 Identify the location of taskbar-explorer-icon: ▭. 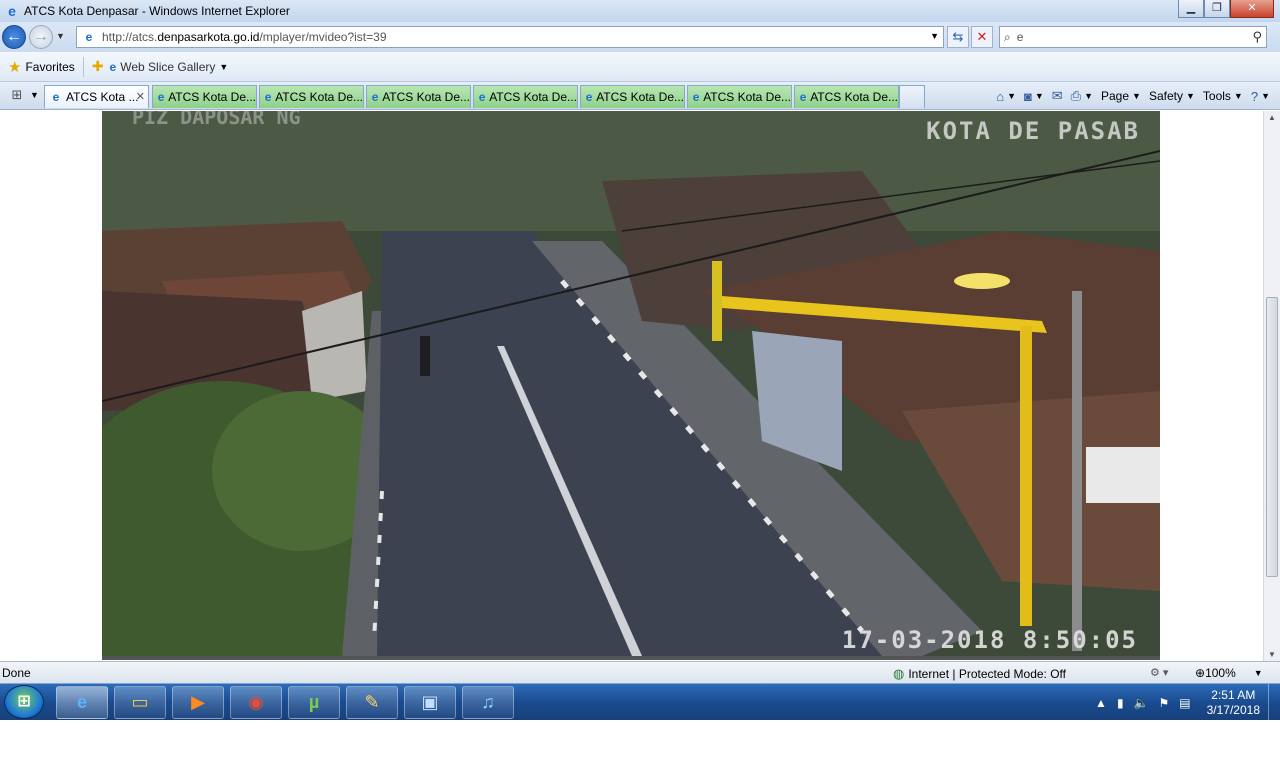
(140, 702).